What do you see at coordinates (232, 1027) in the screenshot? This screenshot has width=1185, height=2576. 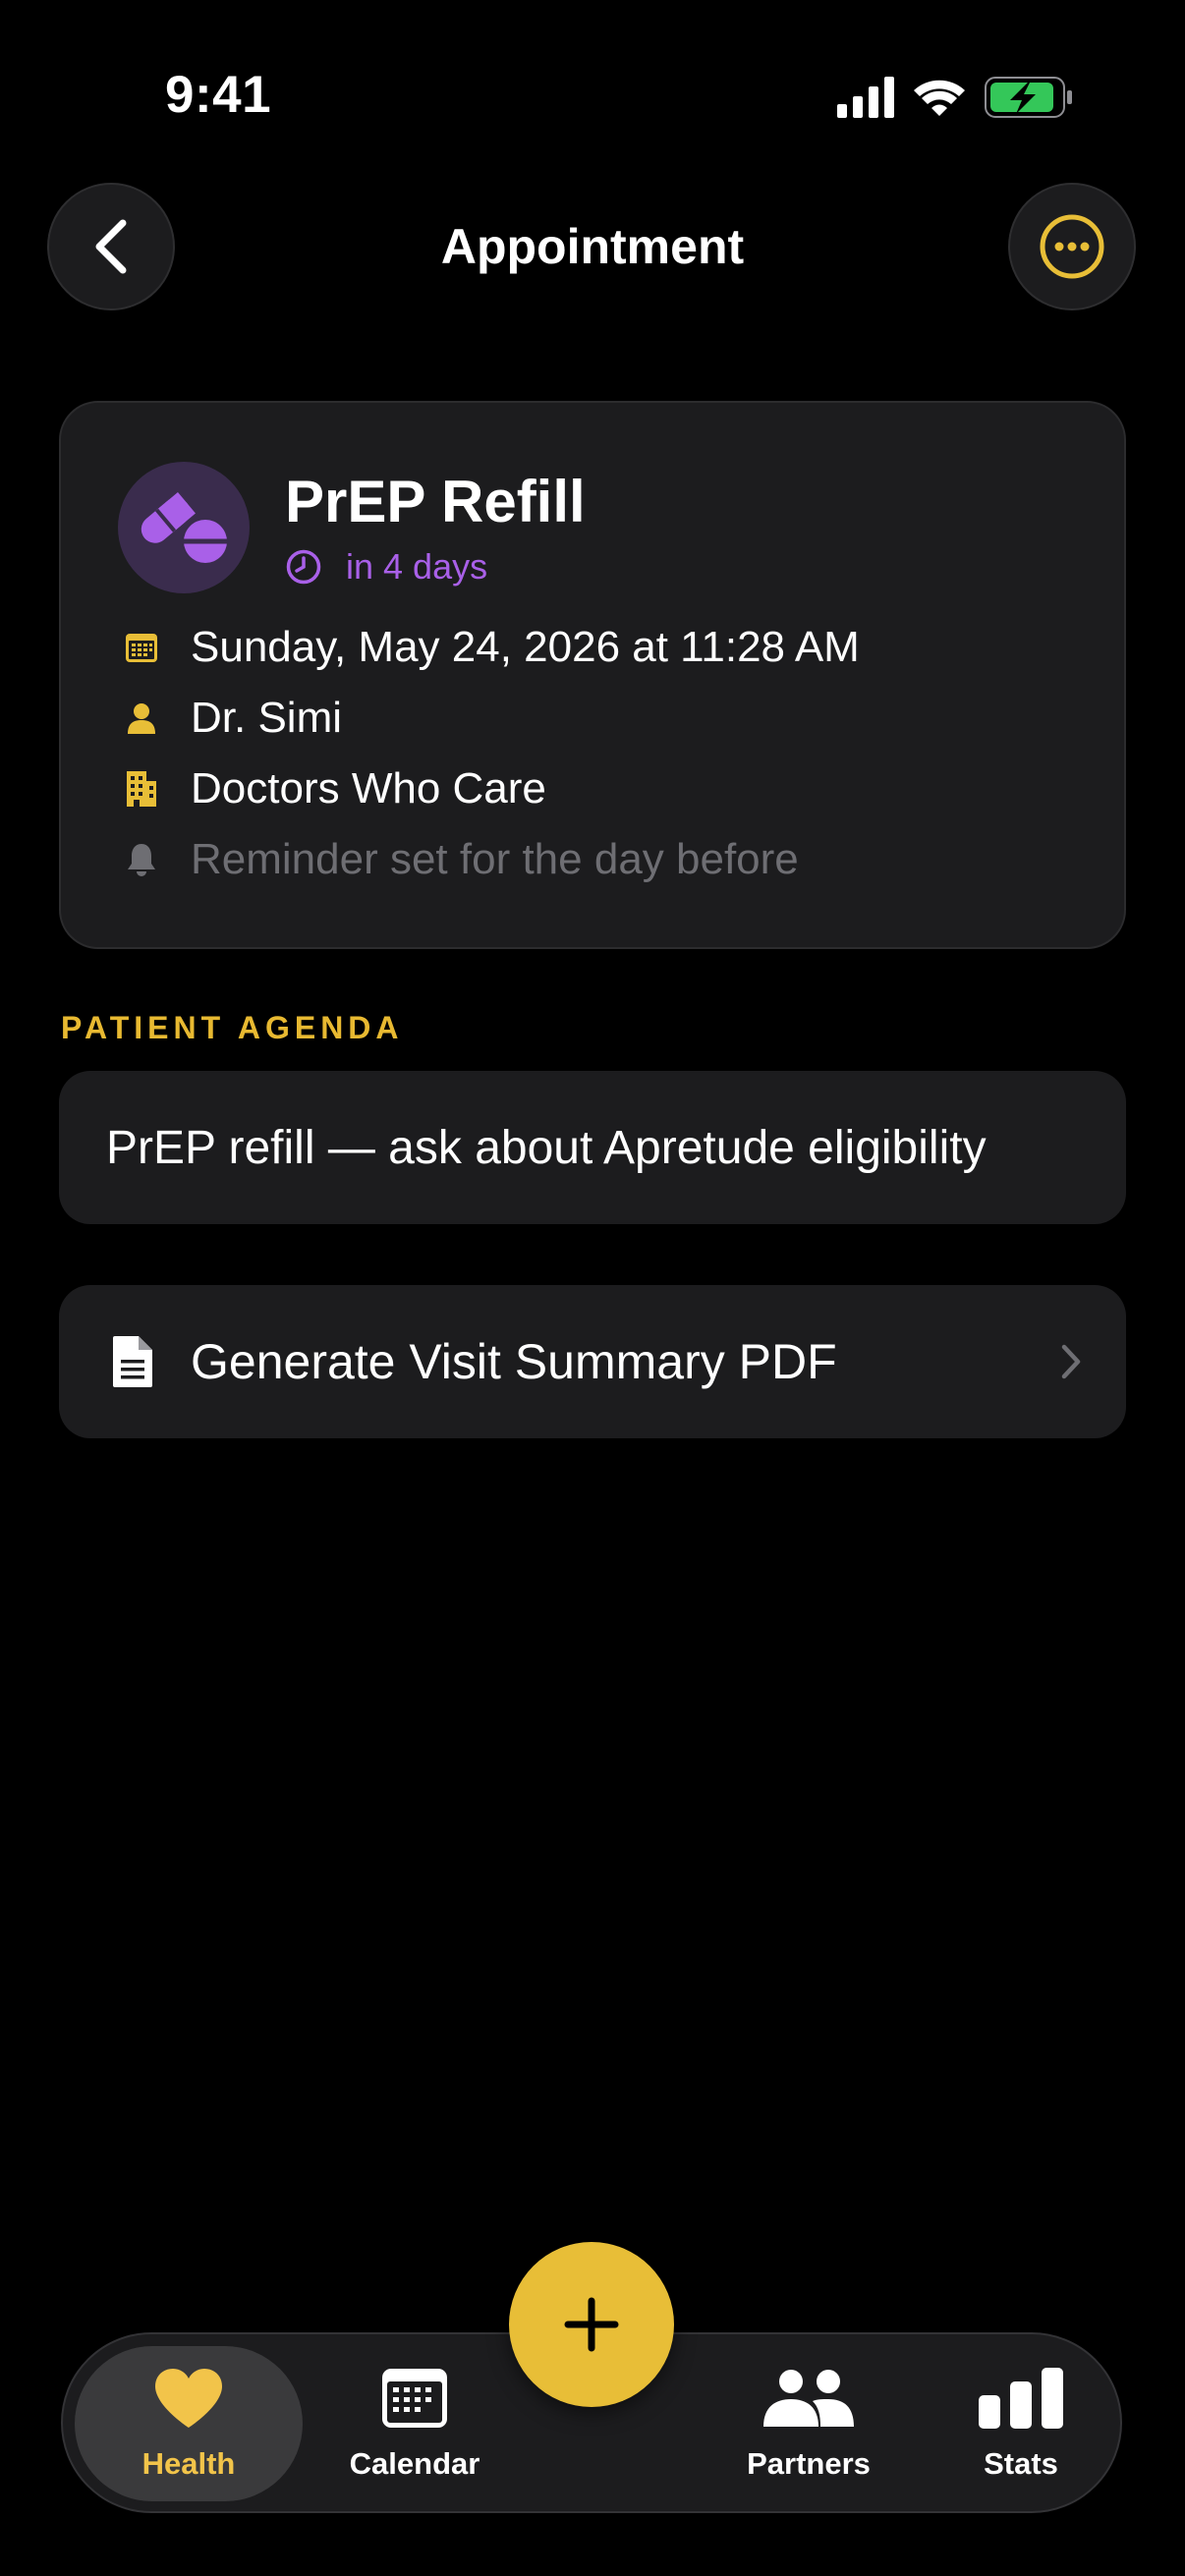 I see `section-label-patient-agenda: PATIENT AGENDA` at bounding box center [232, 1027].